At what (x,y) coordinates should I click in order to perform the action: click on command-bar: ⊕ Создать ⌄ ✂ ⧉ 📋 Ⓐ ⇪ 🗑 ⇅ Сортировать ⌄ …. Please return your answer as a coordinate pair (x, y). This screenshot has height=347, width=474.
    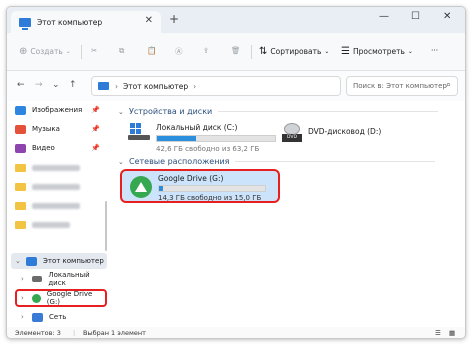
    Looking at the image, I should click on (236, 52).